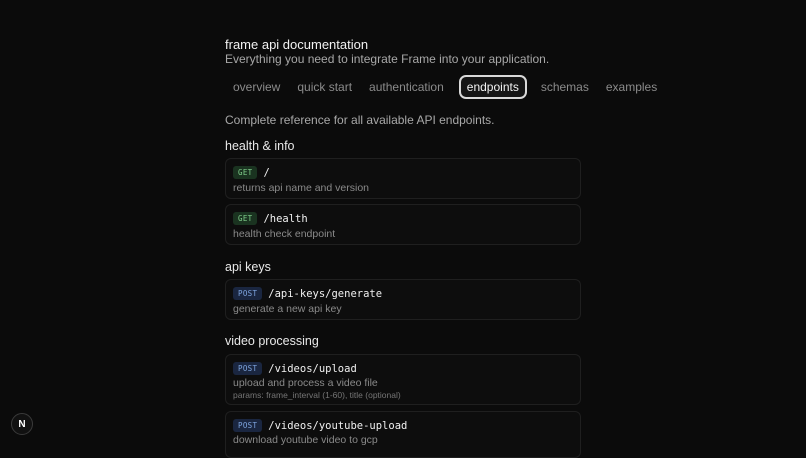  What do you see at coordinates (272, 341) in the screenshot?
I see `section-title-video-processing: video processing` at bounding box center [272, 341].